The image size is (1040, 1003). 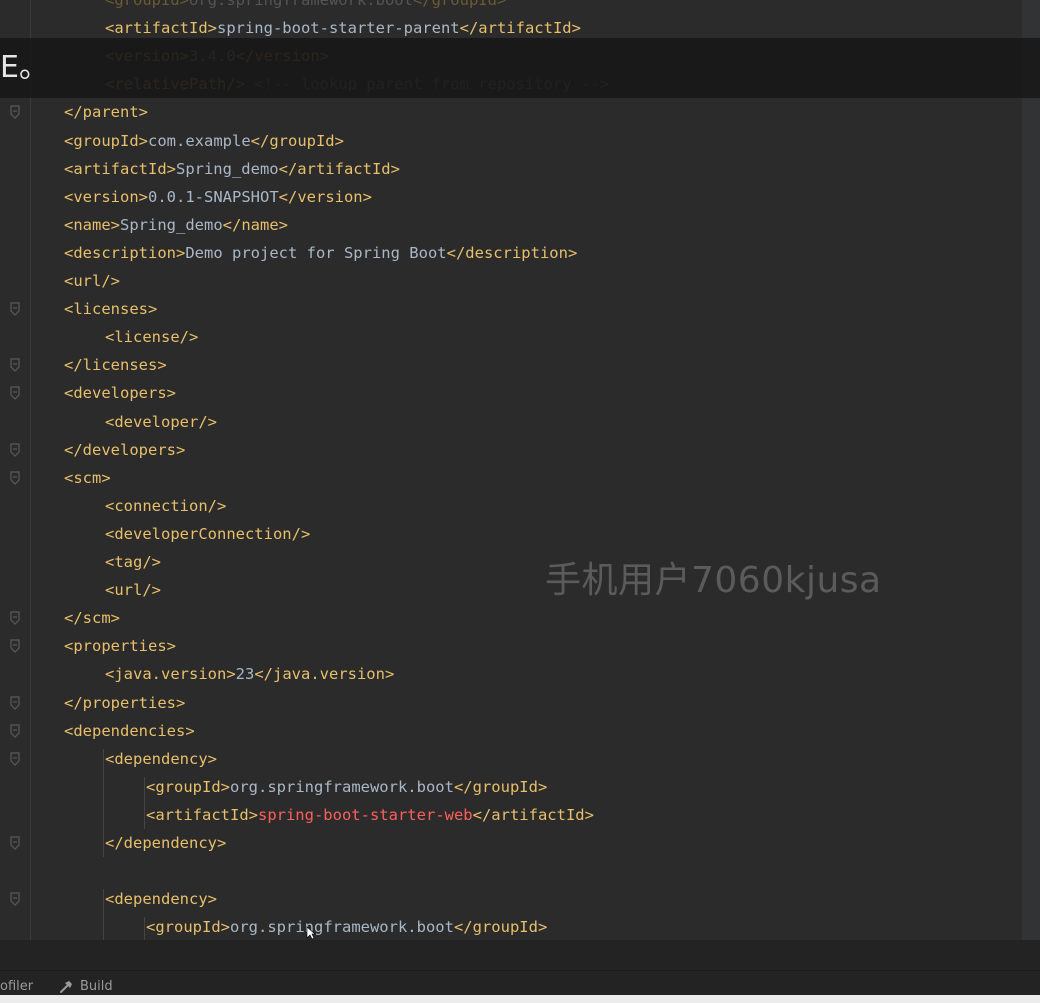 I want to click on code-line: </scm>, so click(x=92, y=618).